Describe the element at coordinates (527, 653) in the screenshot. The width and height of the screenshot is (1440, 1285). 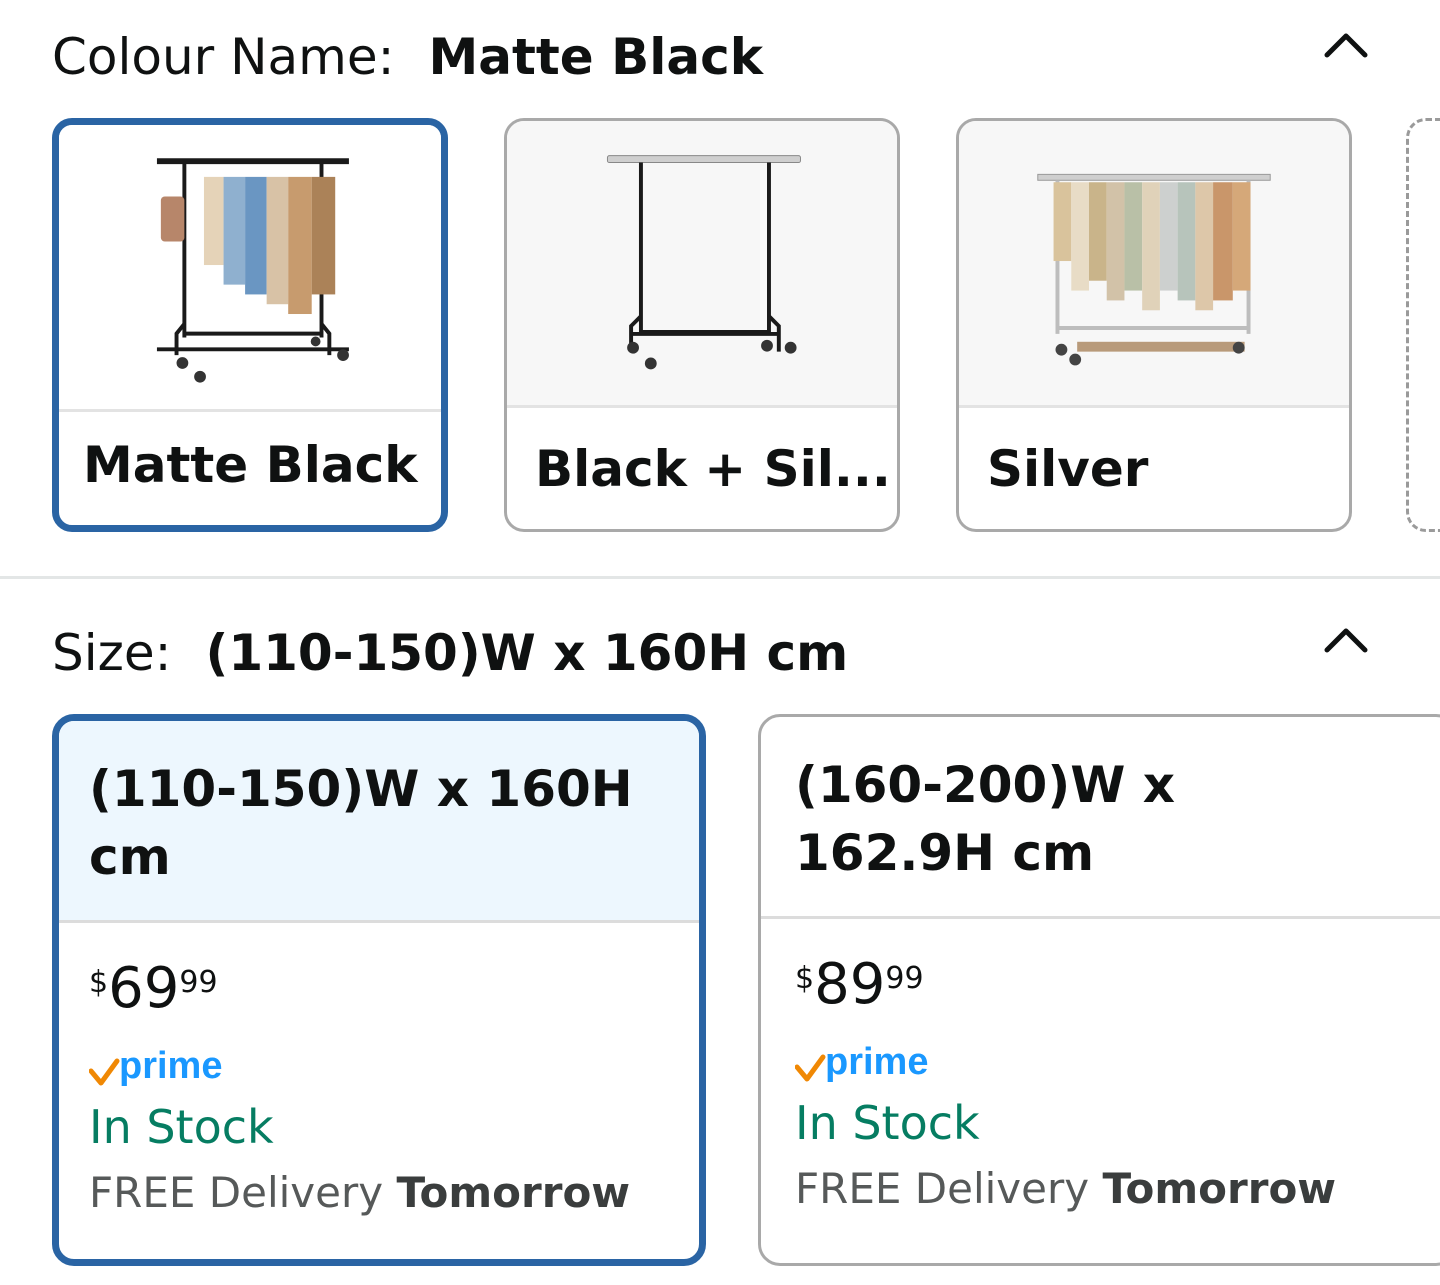
I see `size-selected-value: (110-150)W x 160H cm` at that location.